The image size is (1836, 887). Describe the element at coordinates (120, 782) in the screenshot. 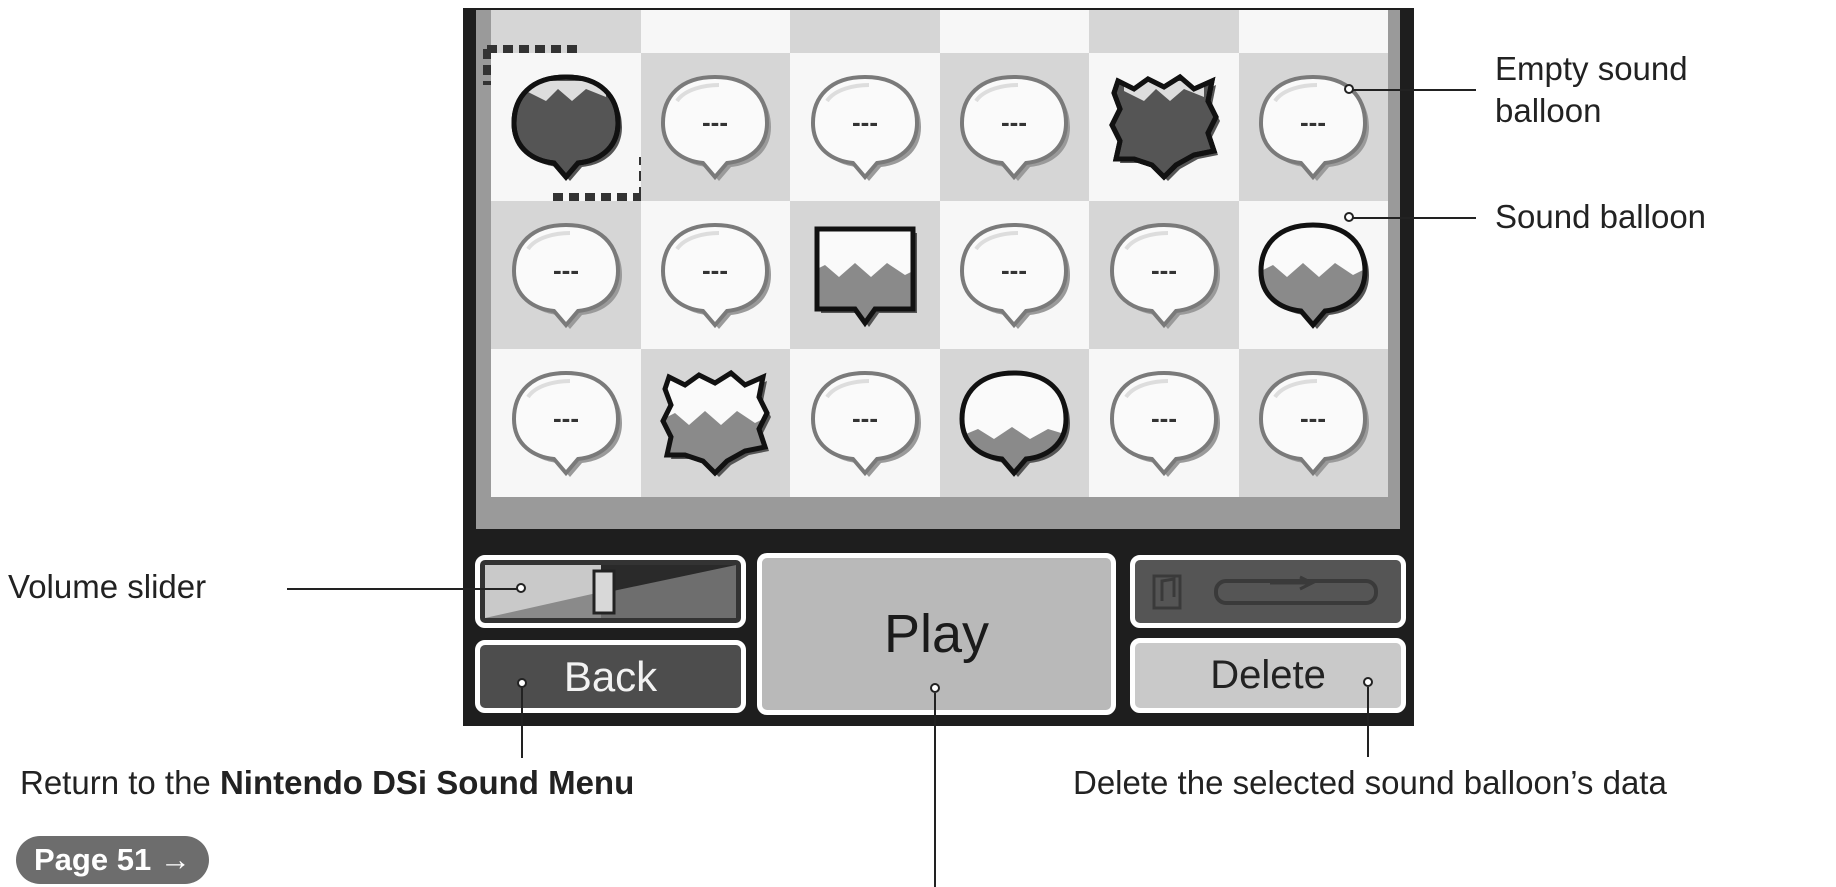

I see `callout-return-prefix: Return to the` at that location.